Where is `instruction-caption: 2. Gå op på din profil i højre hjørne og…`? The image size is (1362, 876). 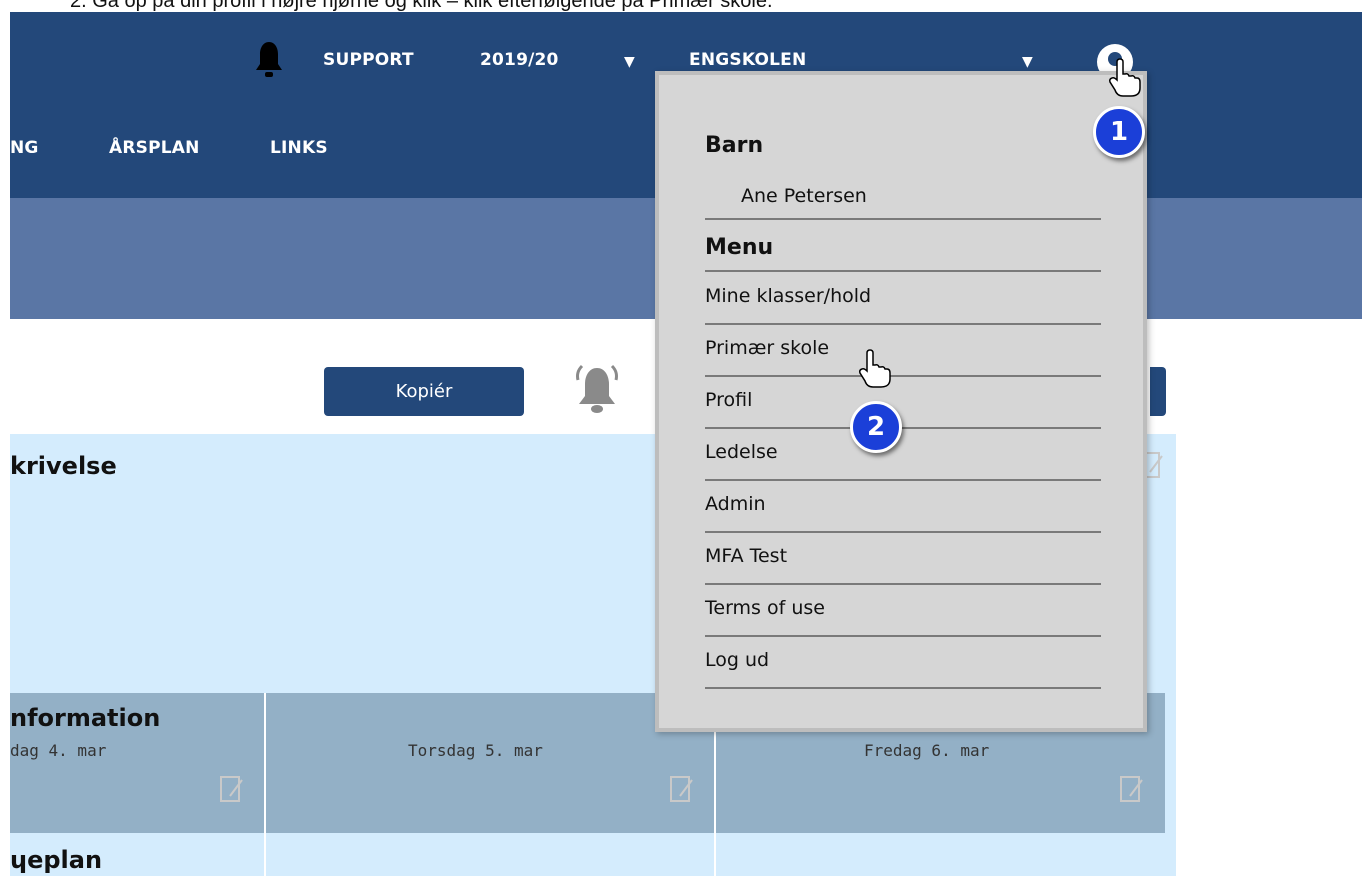 instruction-caption: 2. Gå op på din profil i højre hjørne og… is located at coordinates (421, 6).